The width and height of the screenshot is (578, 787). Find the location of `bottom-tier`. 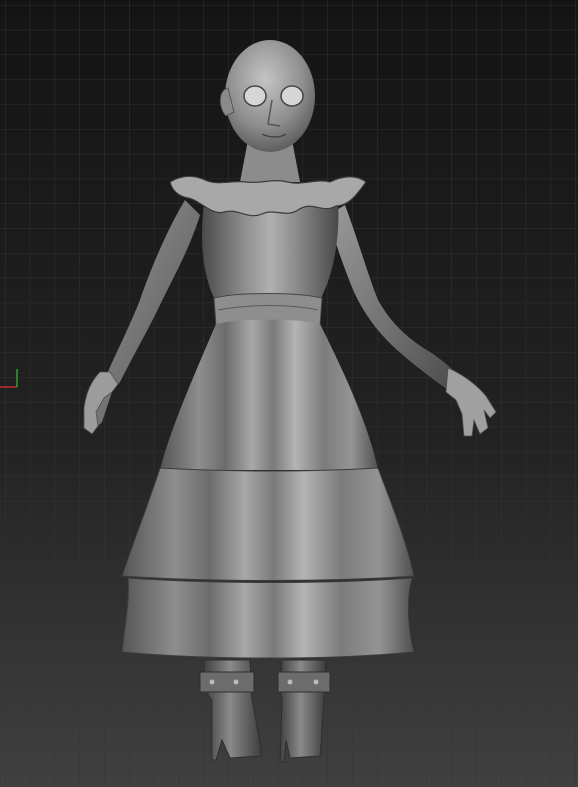

bottom-tier is located at coordinates (268, 618).